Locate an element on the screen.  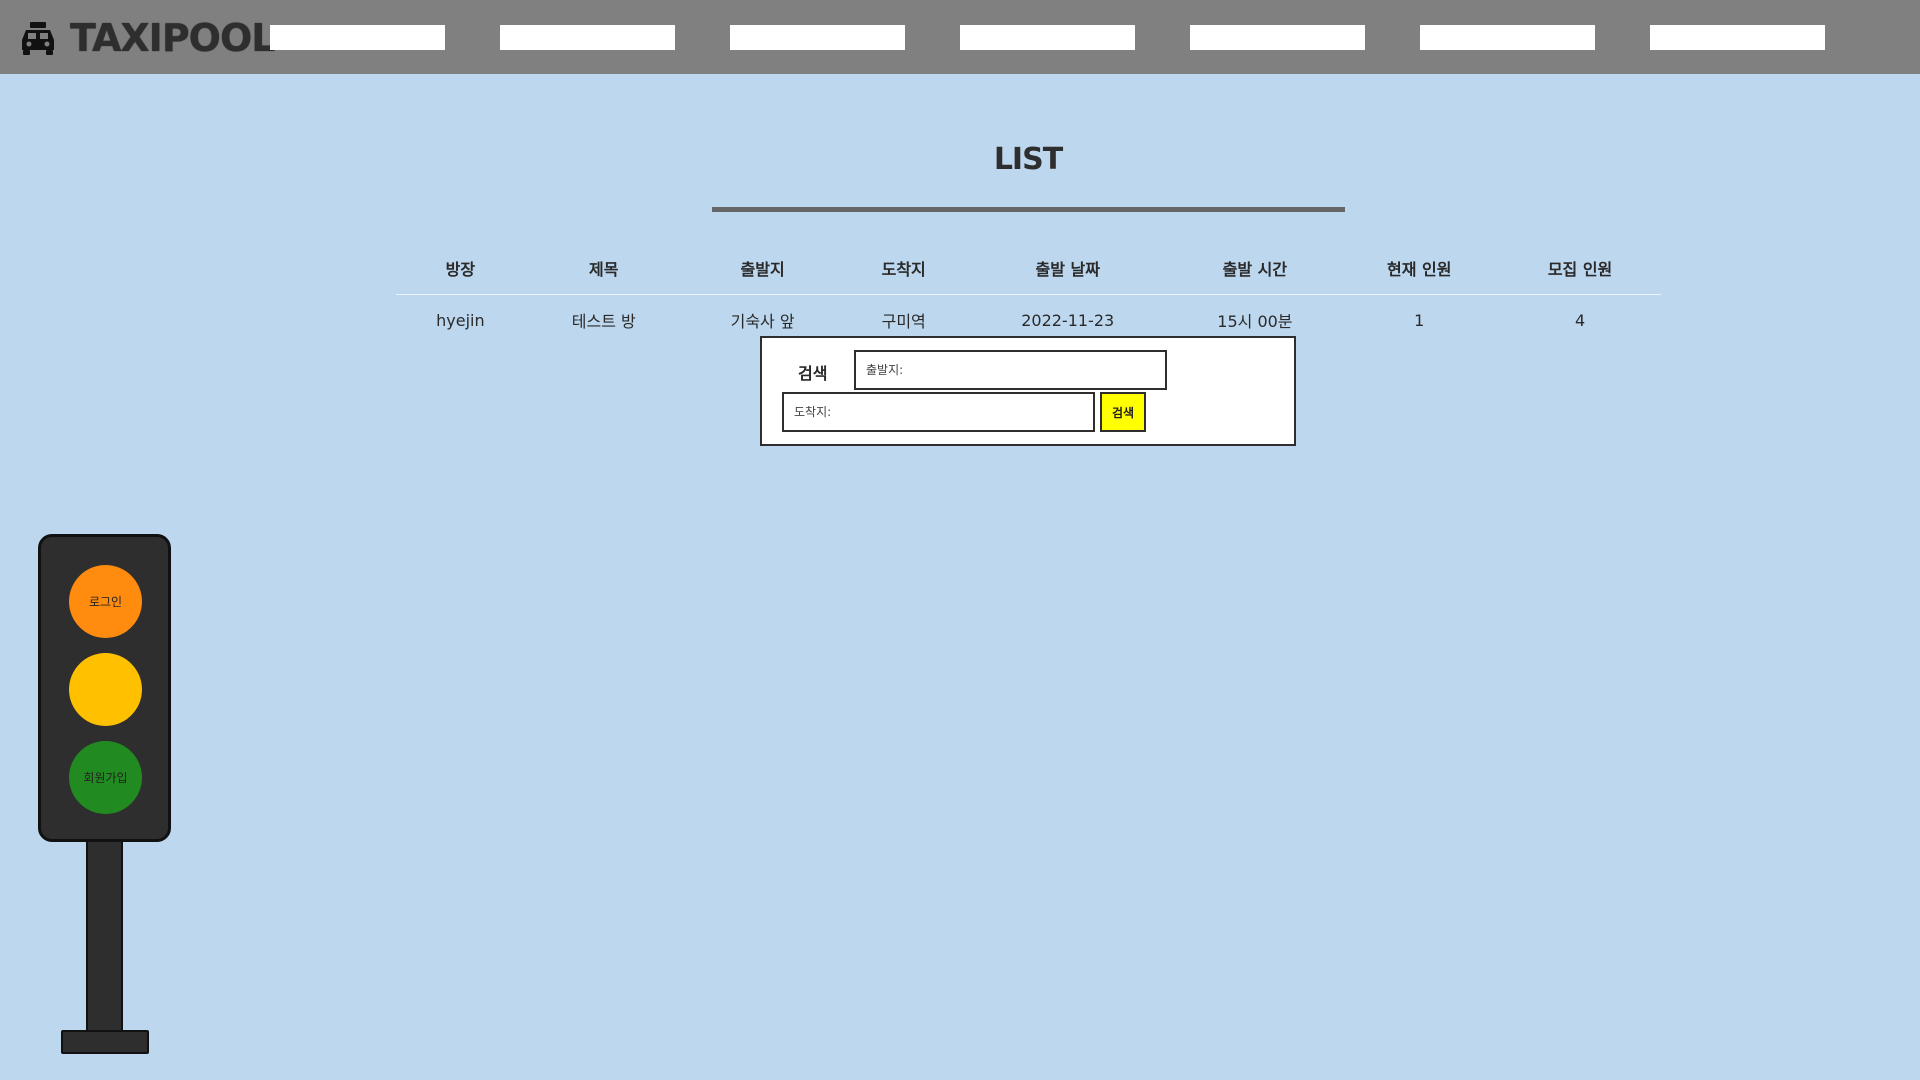
top-navigation-bar: TAXIPOOL is located at coordinates (960, 37).